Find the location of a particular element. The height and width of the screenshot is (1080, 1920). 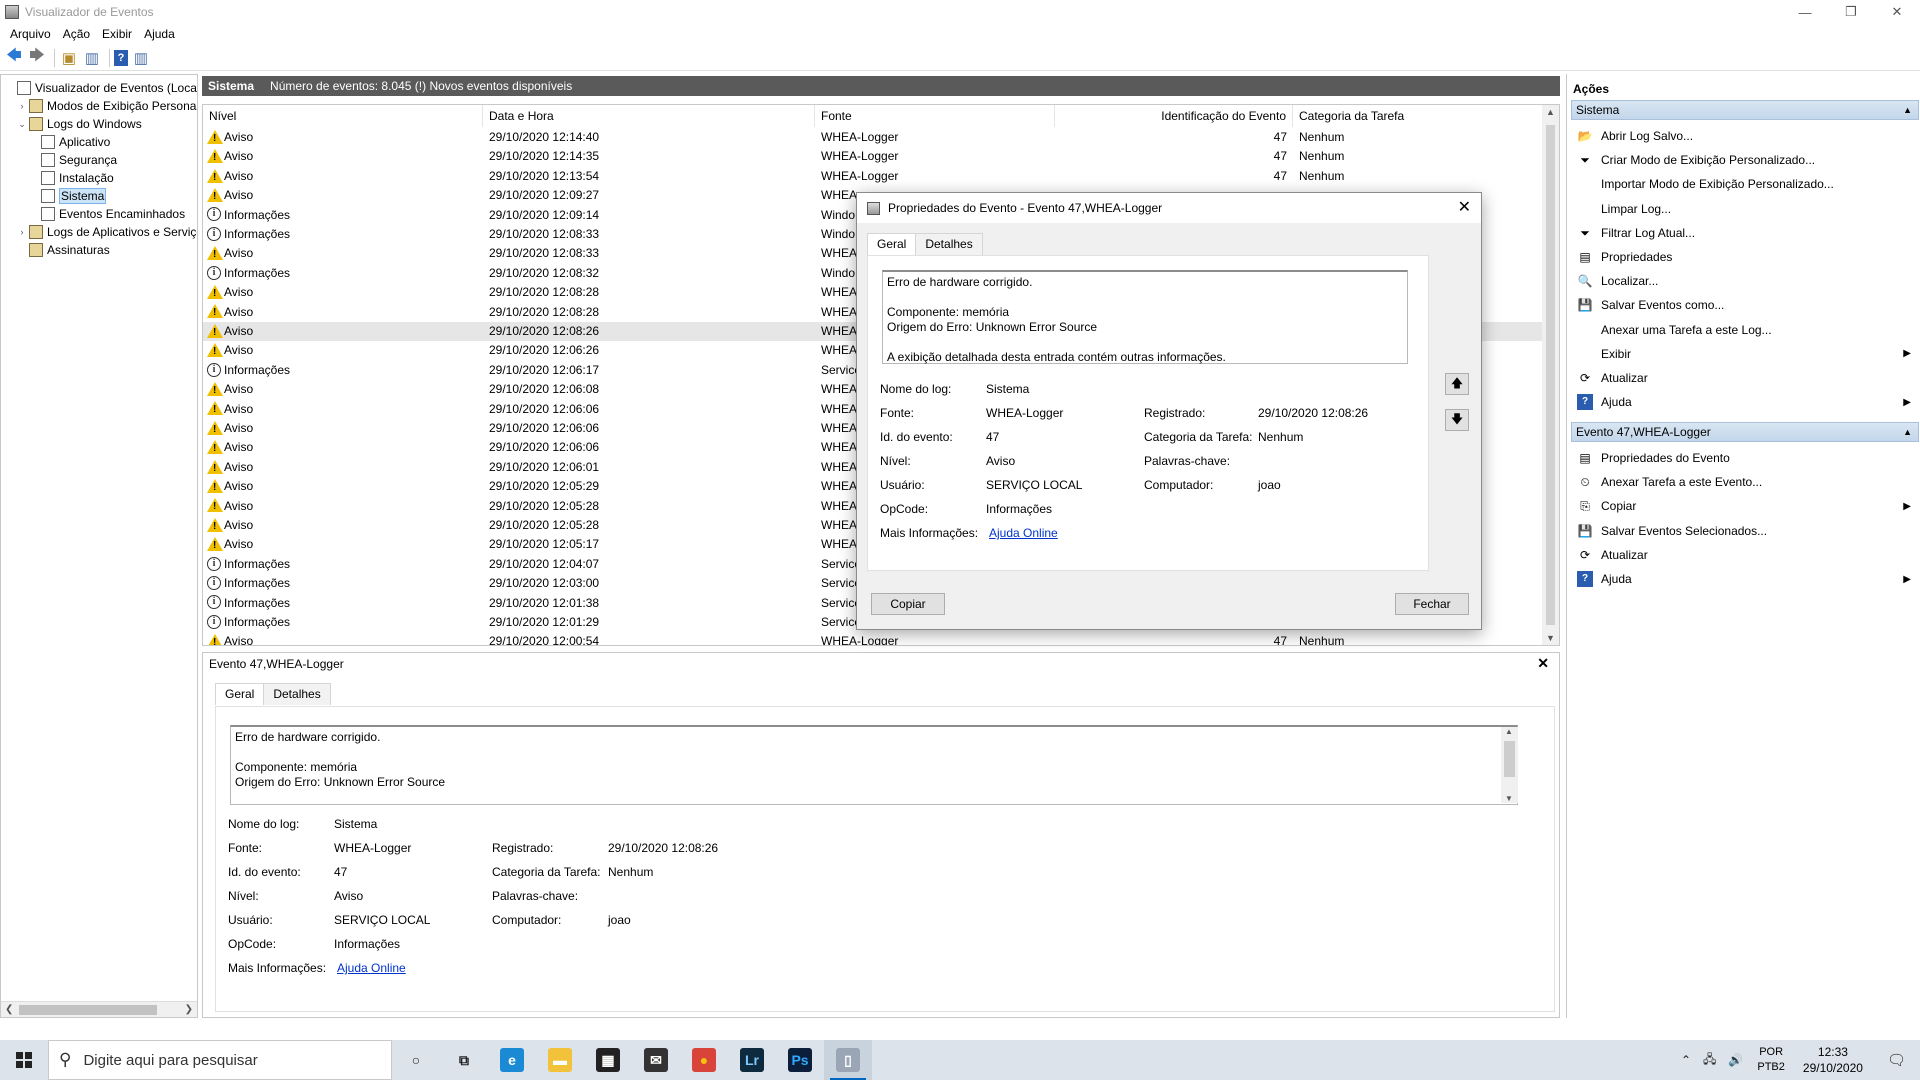

chrome-icon: ● is located at coordinates (704, 1060).